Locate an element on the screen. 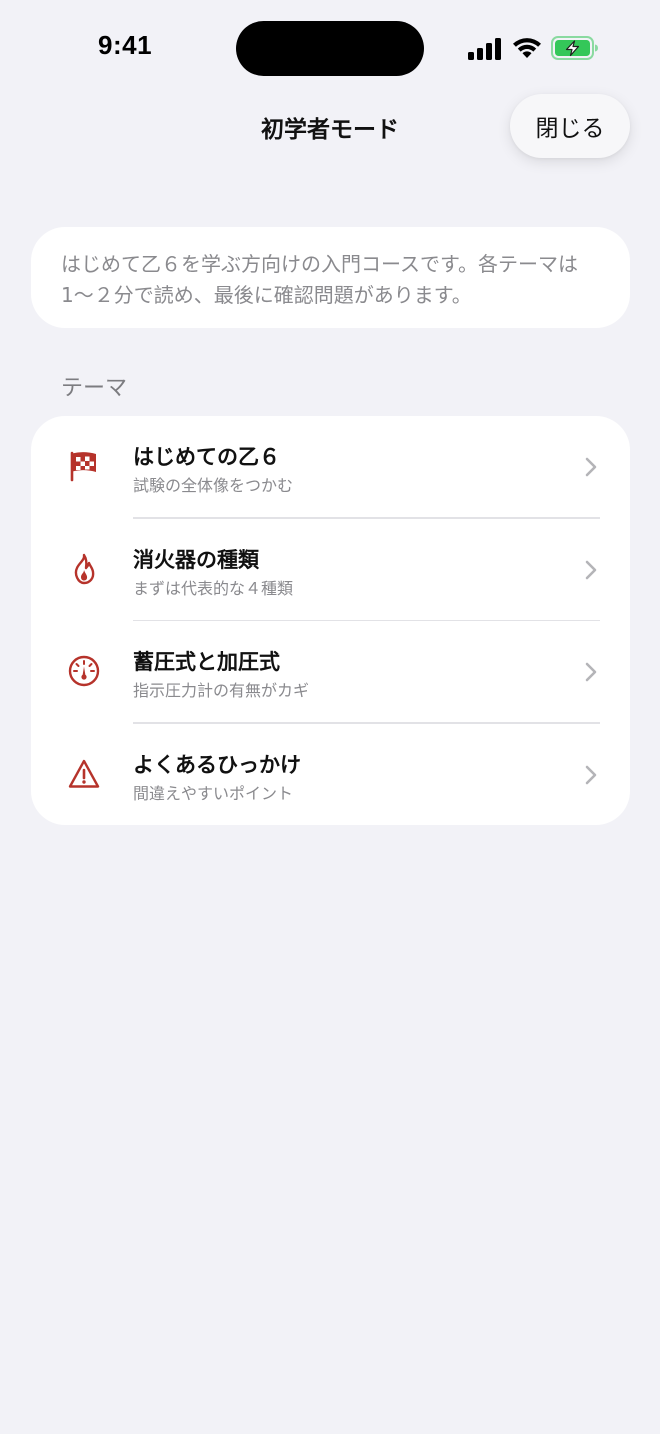 This screenshot has height=1434, width=660. topic-subtitle: まずは代表的な４種類 is located at coordinates (213, 588).